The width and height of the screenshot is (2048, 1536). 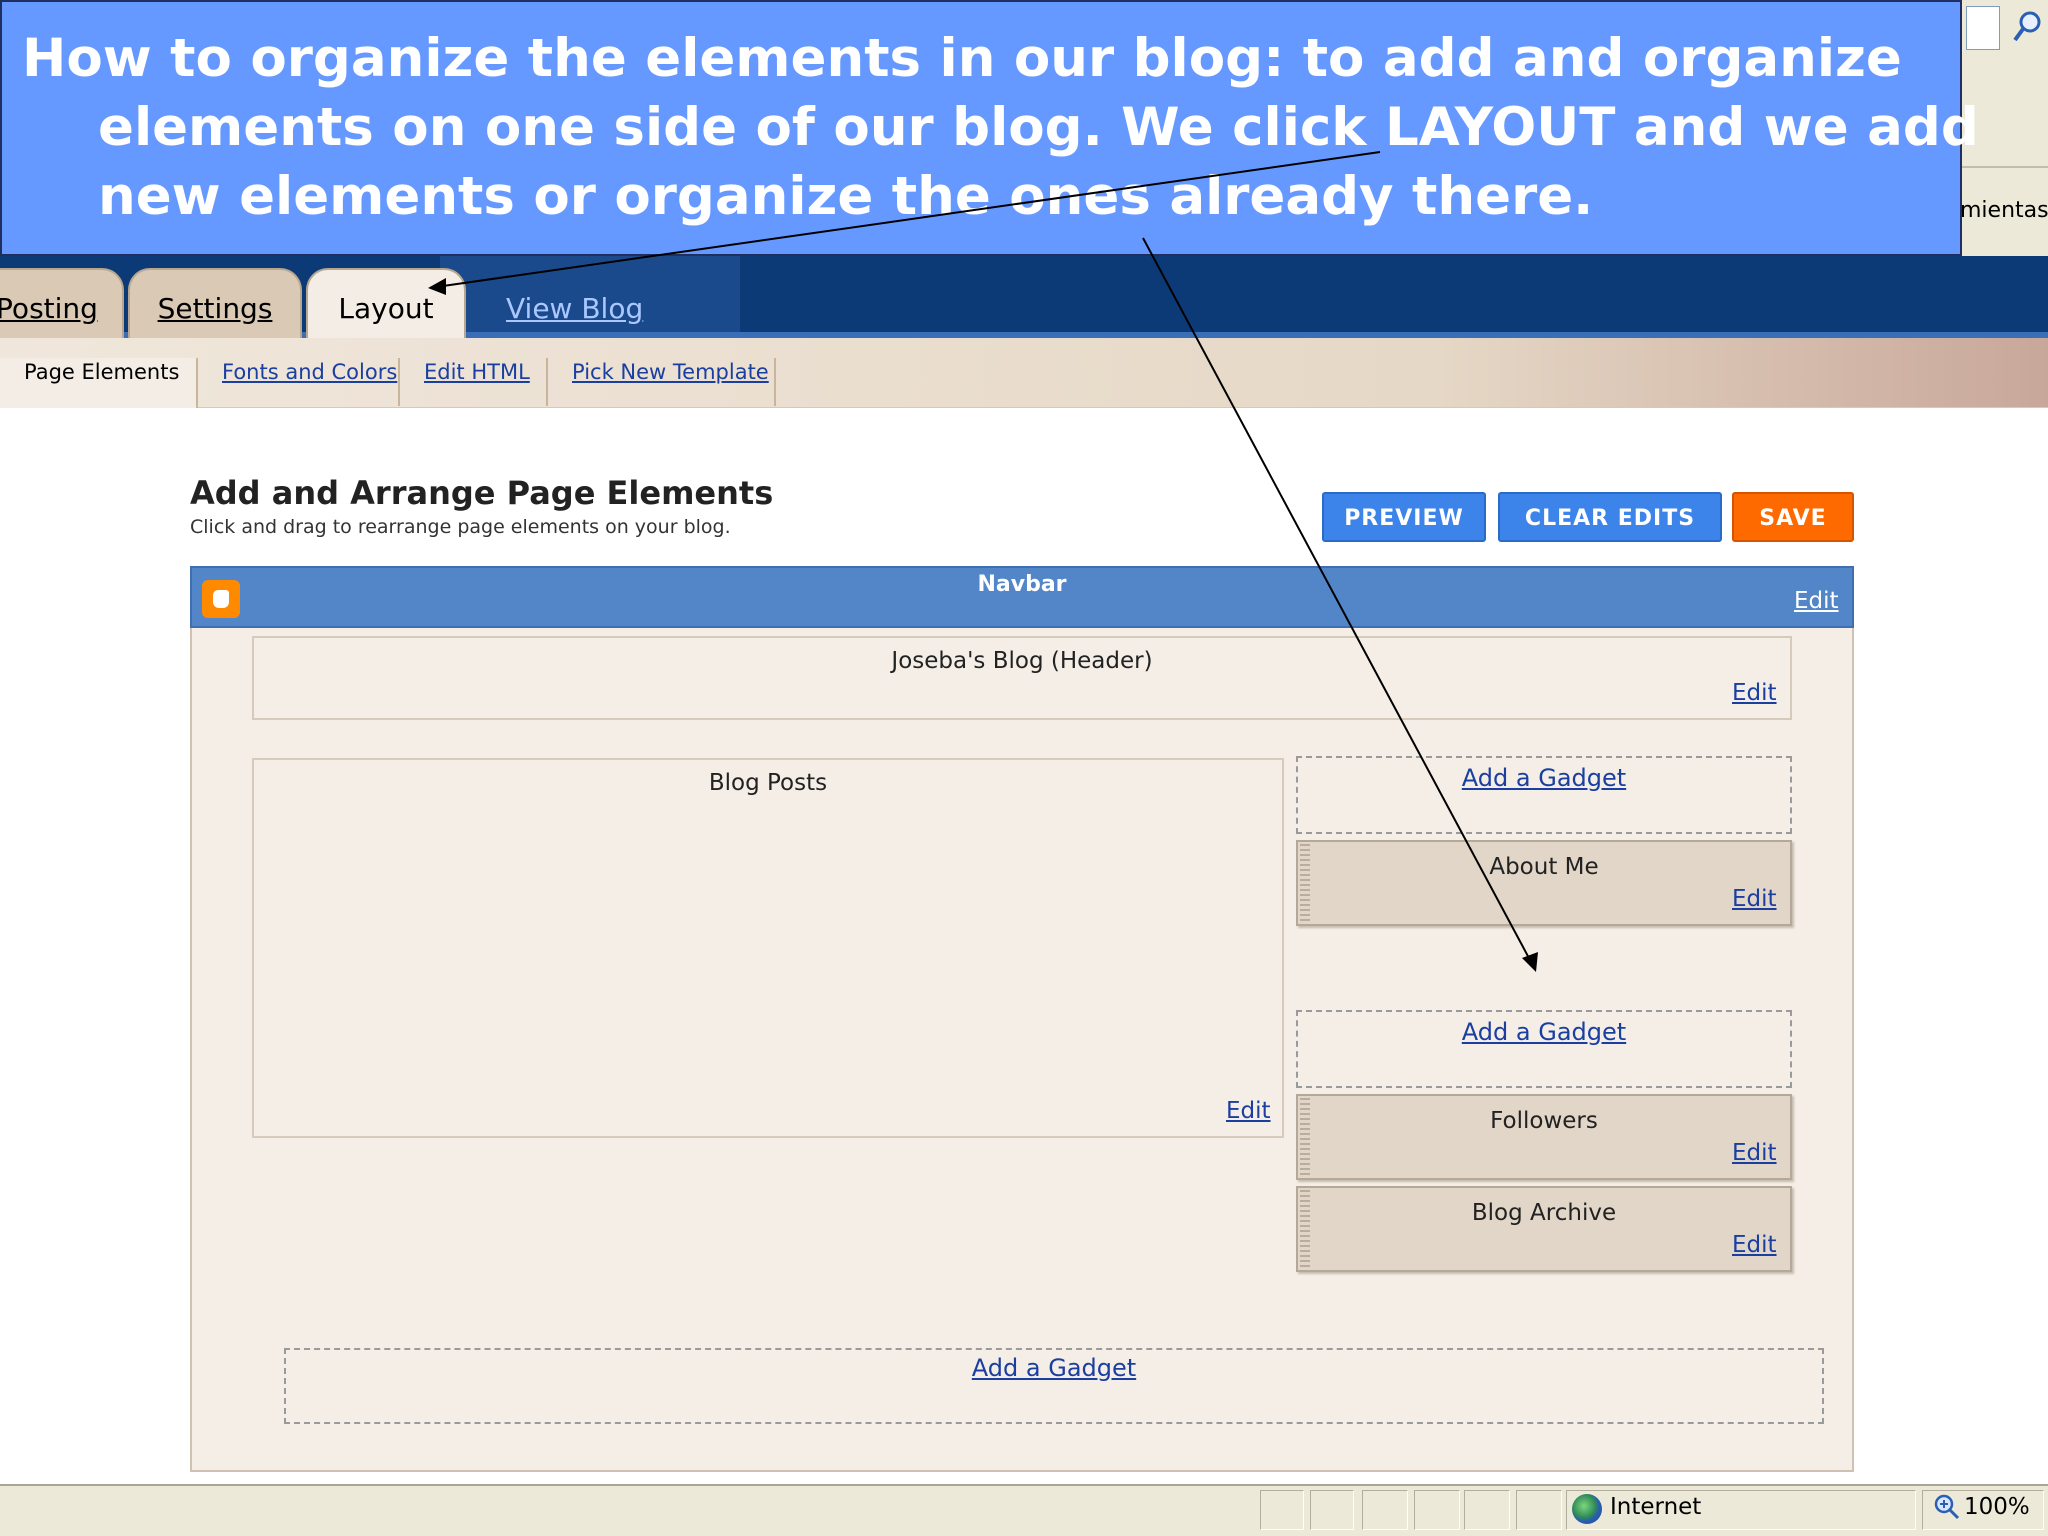 What do you see at coordinates (1983, 28) in the screenshot?
I see `address-field-fragment` at bounding box center [1983, 28].